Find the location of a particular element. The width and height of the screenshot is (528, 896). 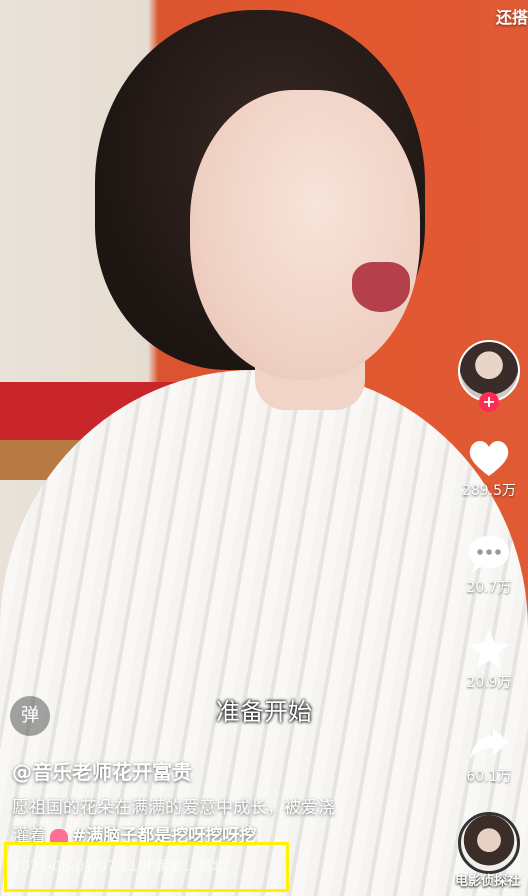

person-mouth is located at coordinates (381, 287).